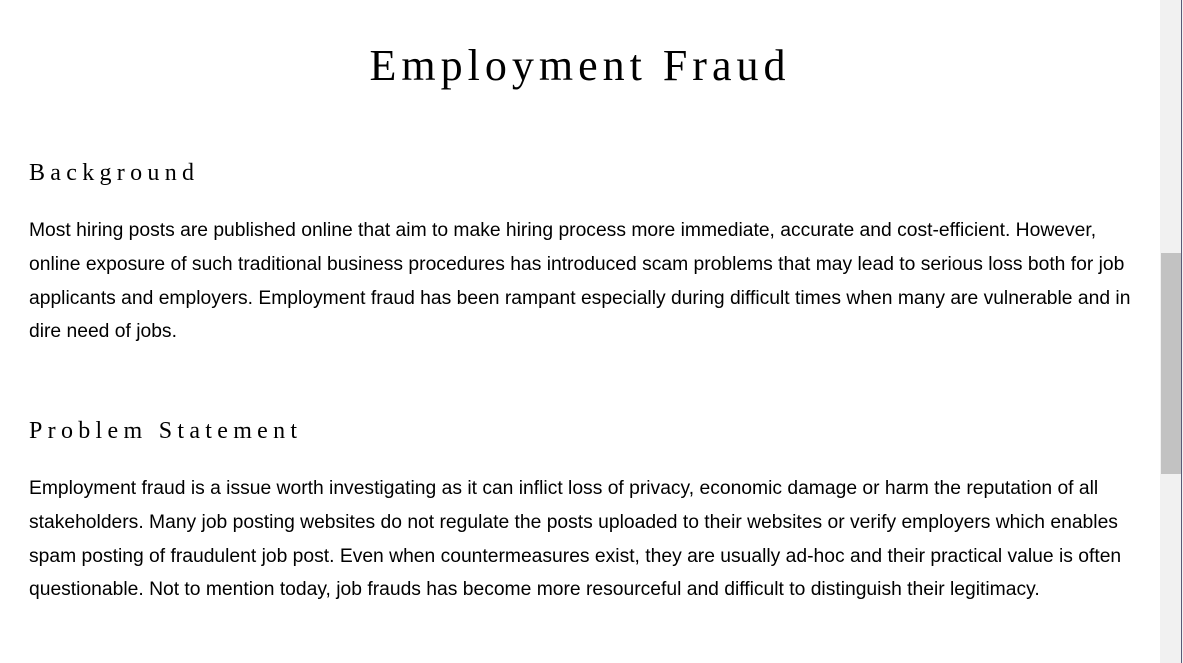 This screenshot has height=663, width=1183. Describe the element at coordinates (114, 173) in the screenshot. I see `section-heading-background: Background` at that location.